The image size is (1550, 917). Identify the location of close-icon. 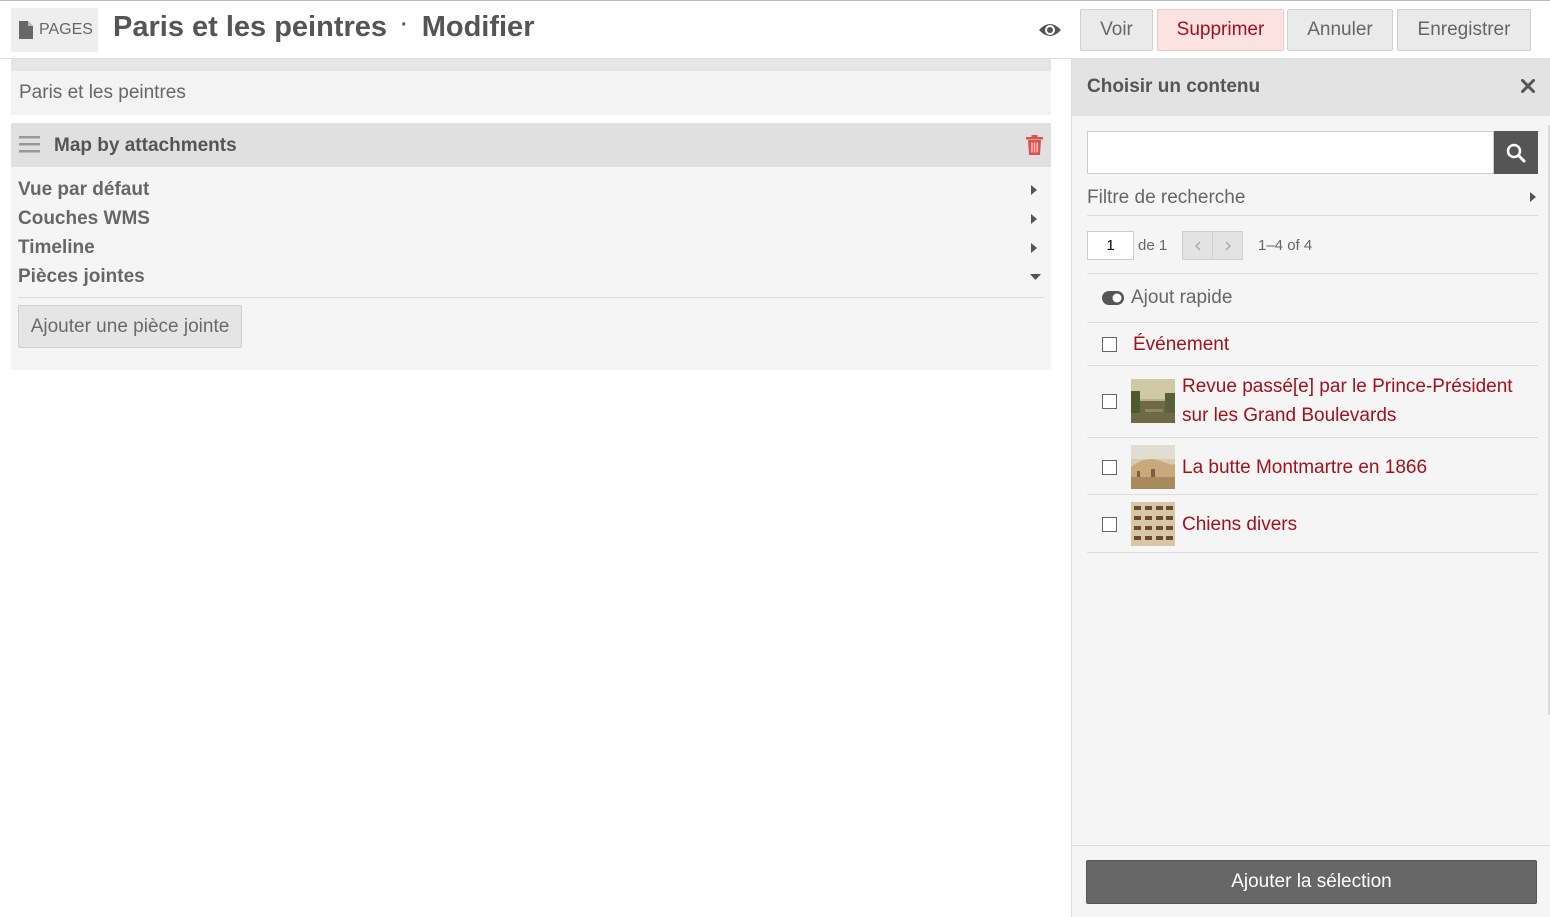
(1528, 86).